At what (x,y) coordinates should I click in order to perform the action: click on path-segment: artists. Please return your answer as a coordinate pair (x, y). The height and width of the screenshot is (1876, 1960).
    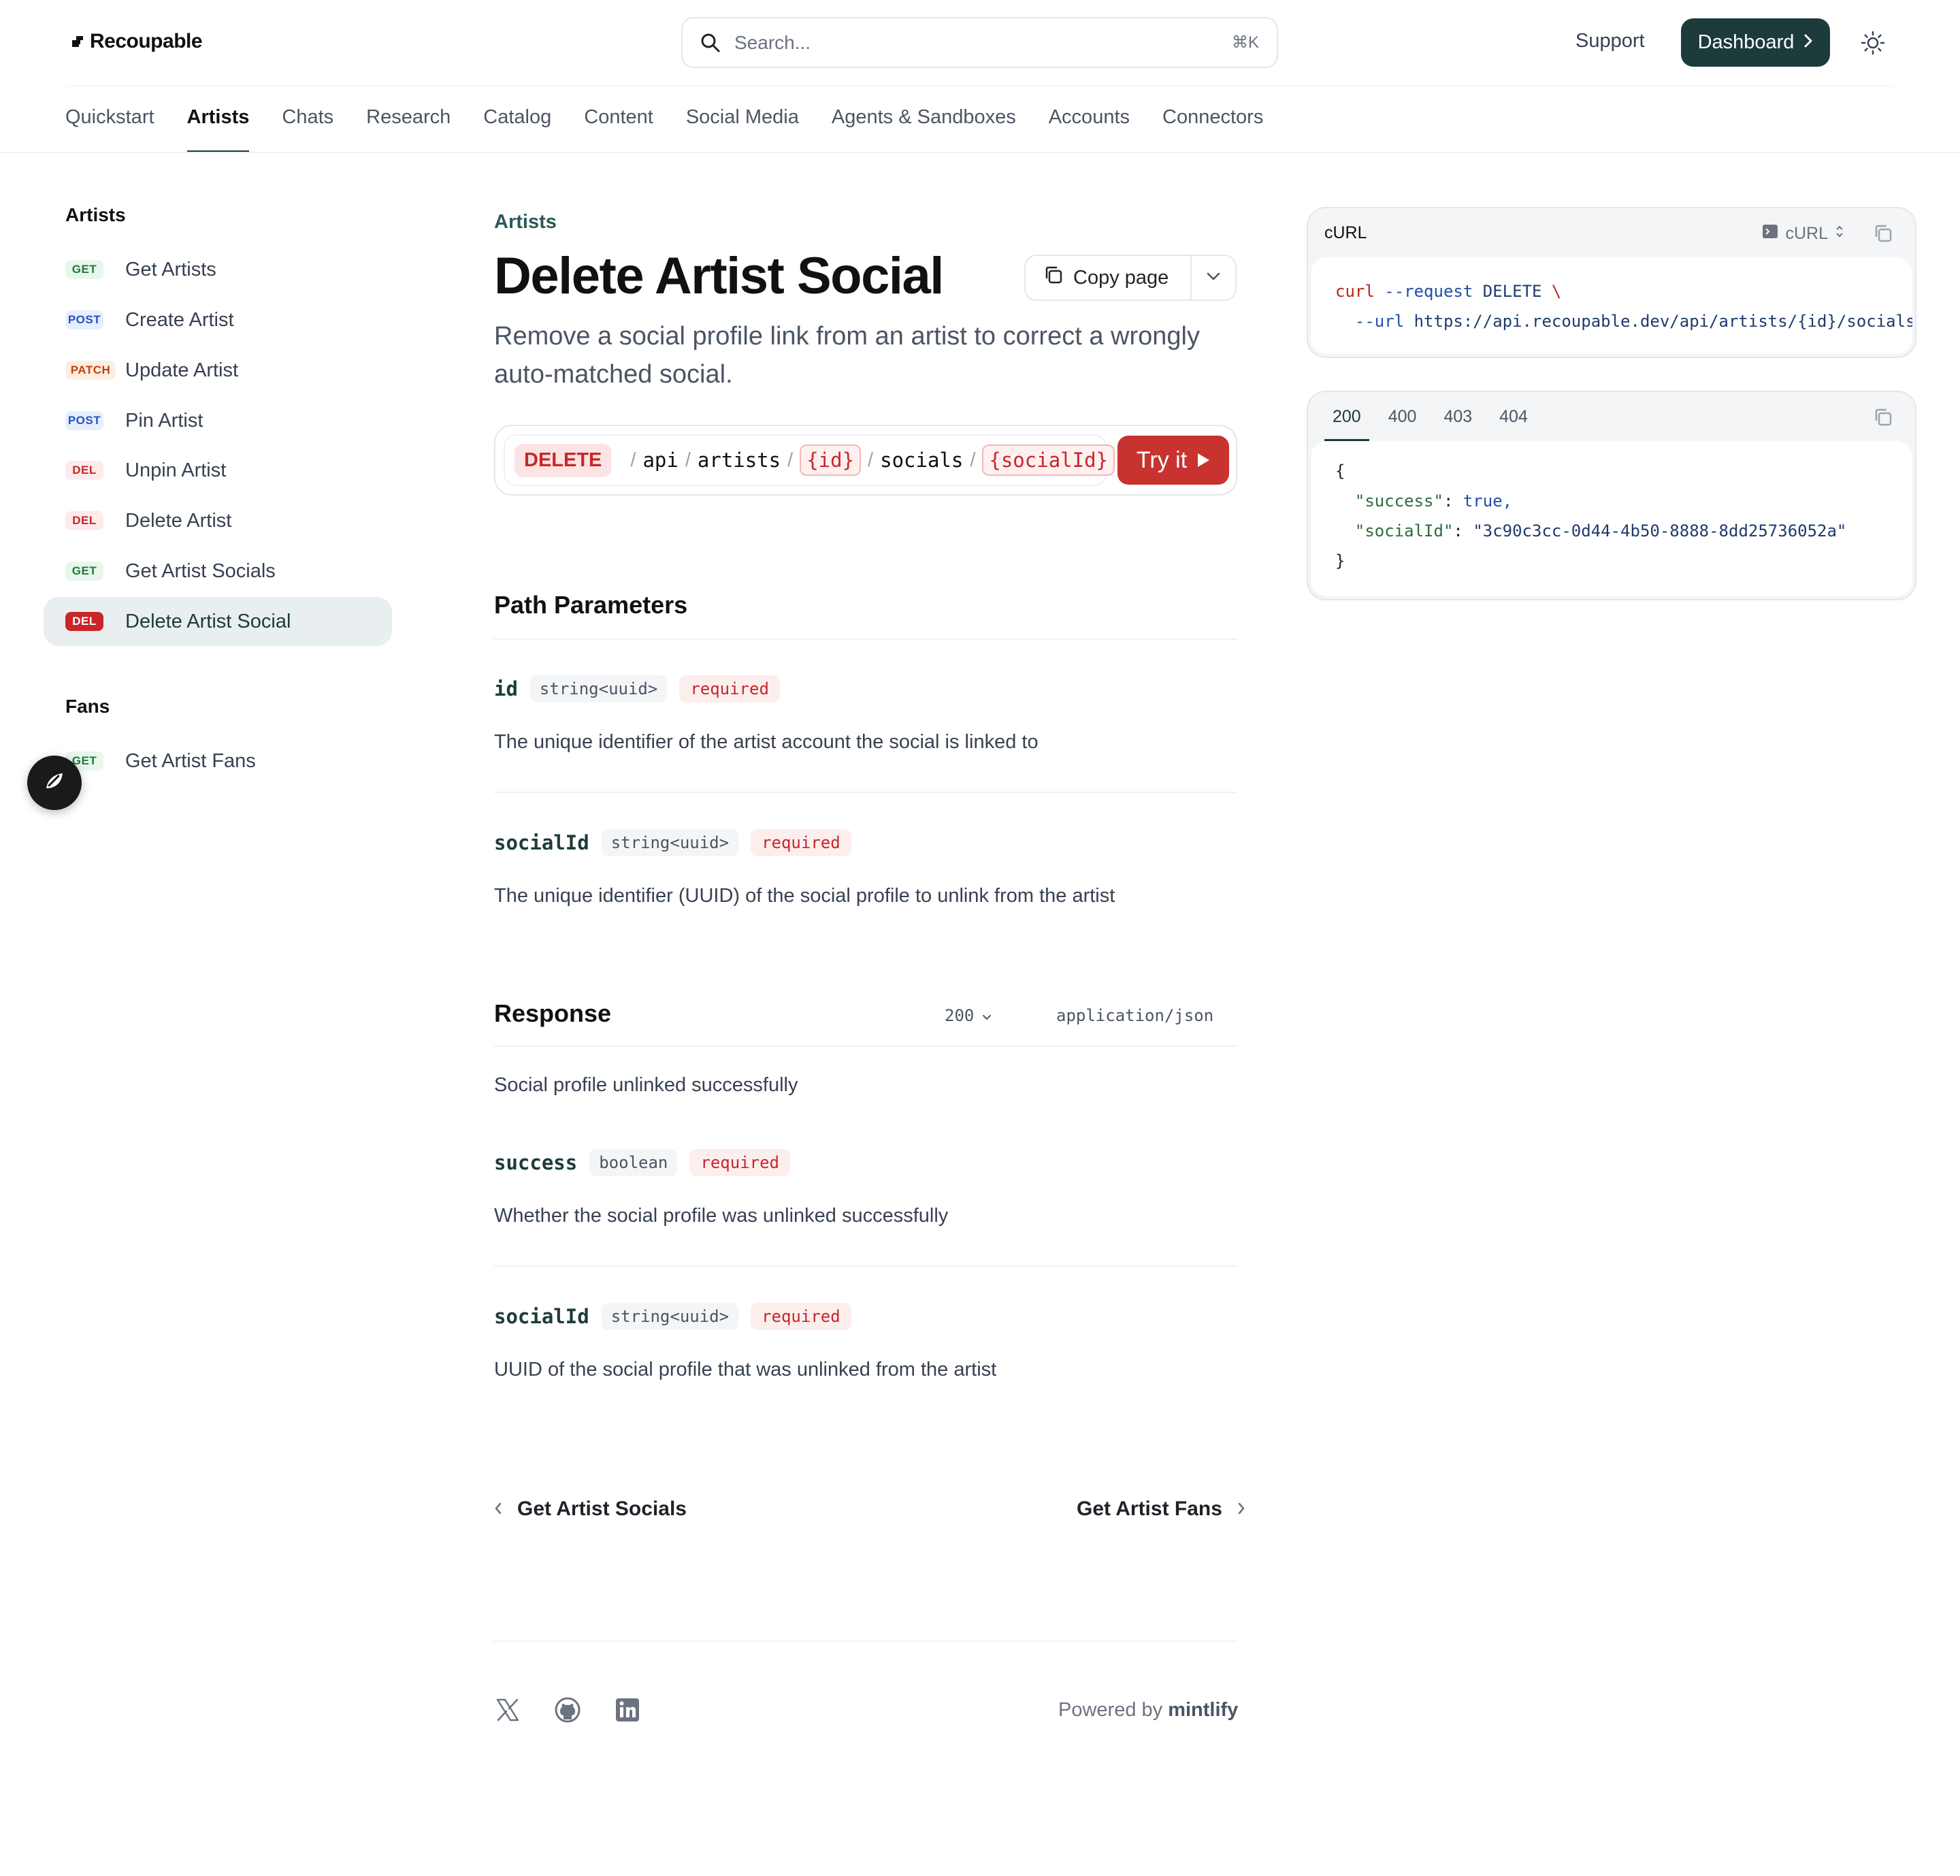
    Looking at the image, I should click on (739, 461).